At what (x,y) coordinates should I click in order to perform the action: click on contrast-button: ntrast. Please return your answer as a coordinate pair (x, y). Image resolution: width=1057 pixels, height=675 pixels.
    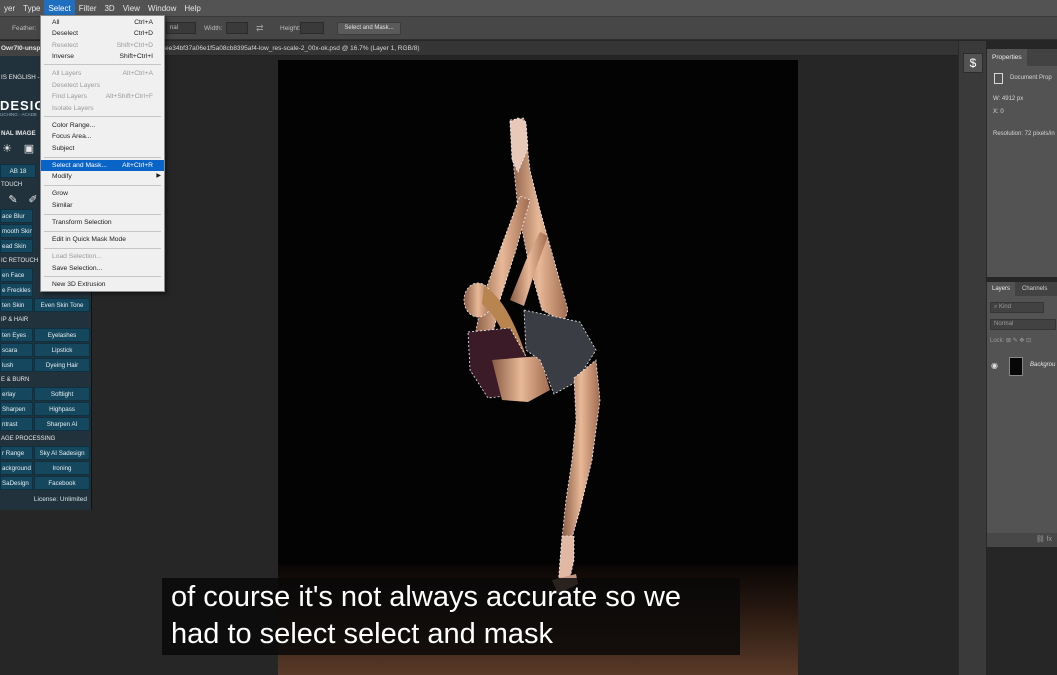
    Looking at the image, I should click on (16, 424).